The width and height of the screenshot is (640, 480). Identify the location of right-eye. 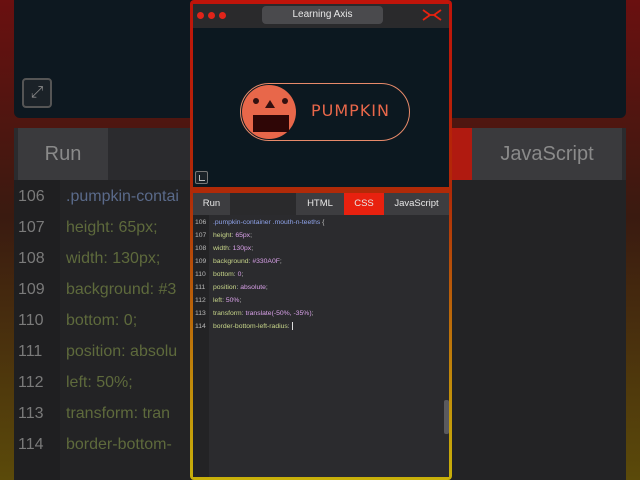
(285, 101).